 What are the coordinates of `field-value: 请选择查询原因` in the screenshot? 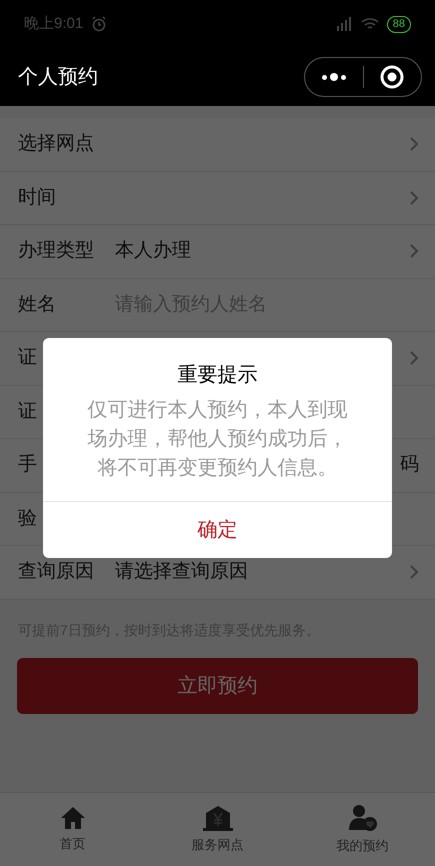 It's located at (181, 572).